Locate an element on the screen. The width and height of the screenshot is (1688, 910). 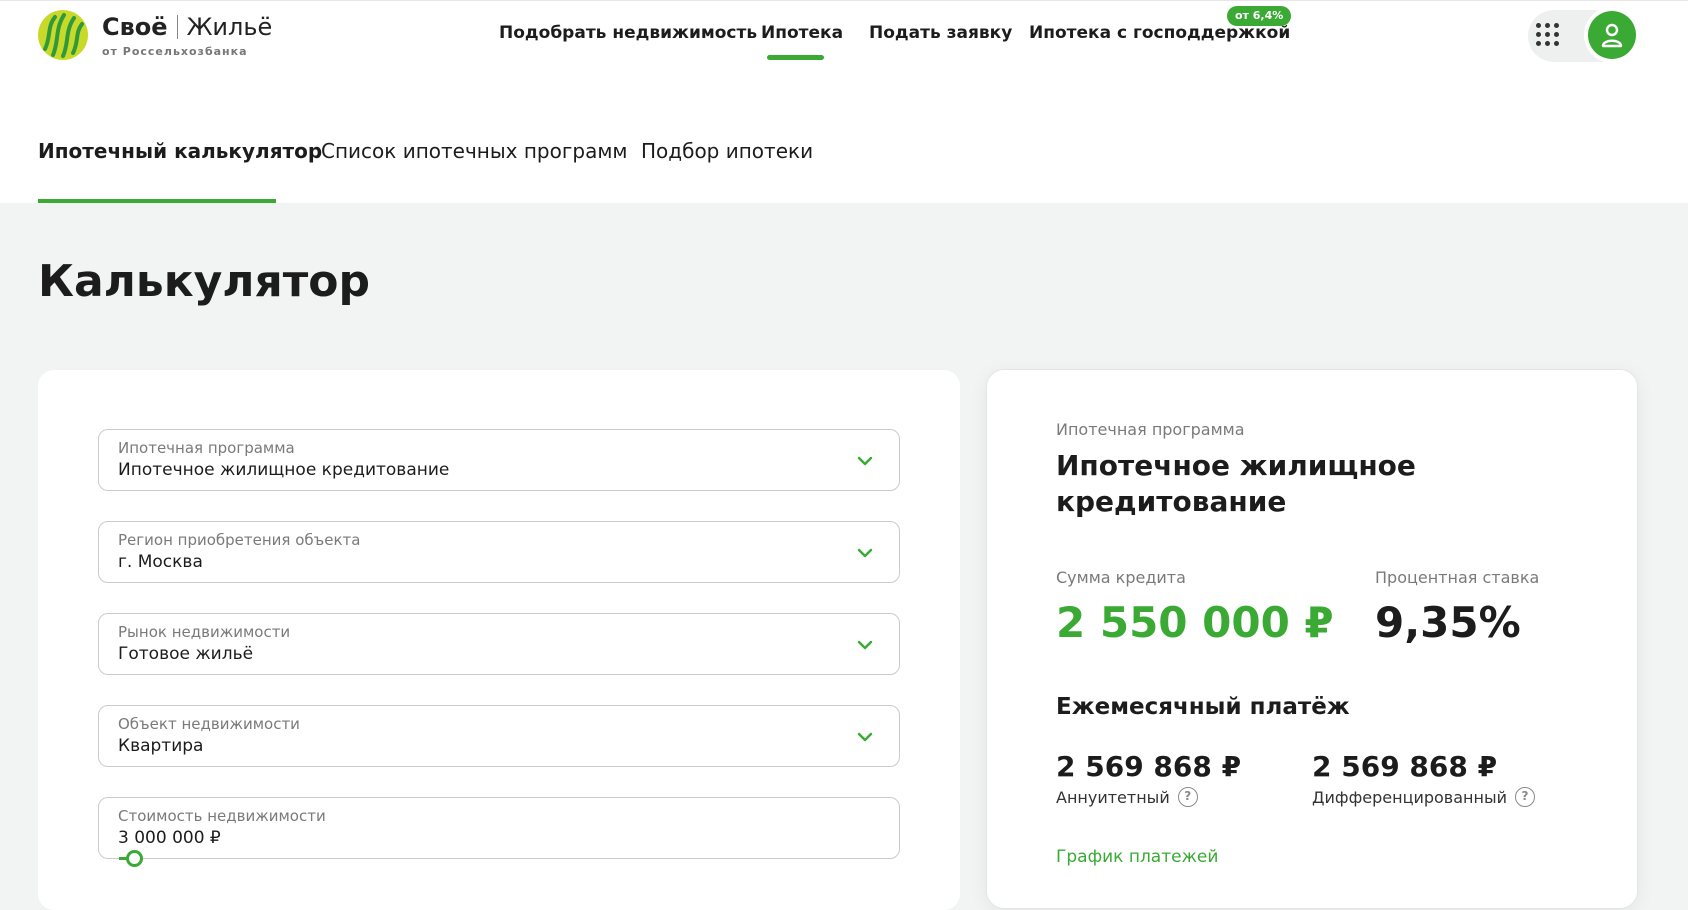
loan-amount-label: Сумма кредита is located at coordinates (1121, 577).